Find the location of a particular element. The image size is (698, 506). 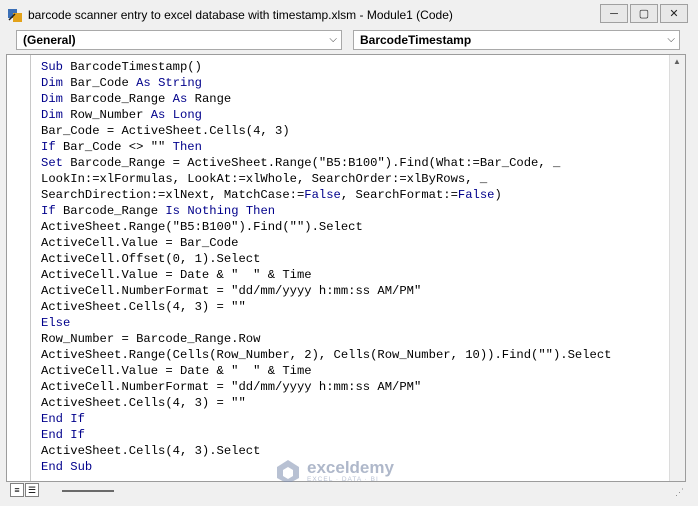

exceldemy-logo is located at coordinates (288, 472).